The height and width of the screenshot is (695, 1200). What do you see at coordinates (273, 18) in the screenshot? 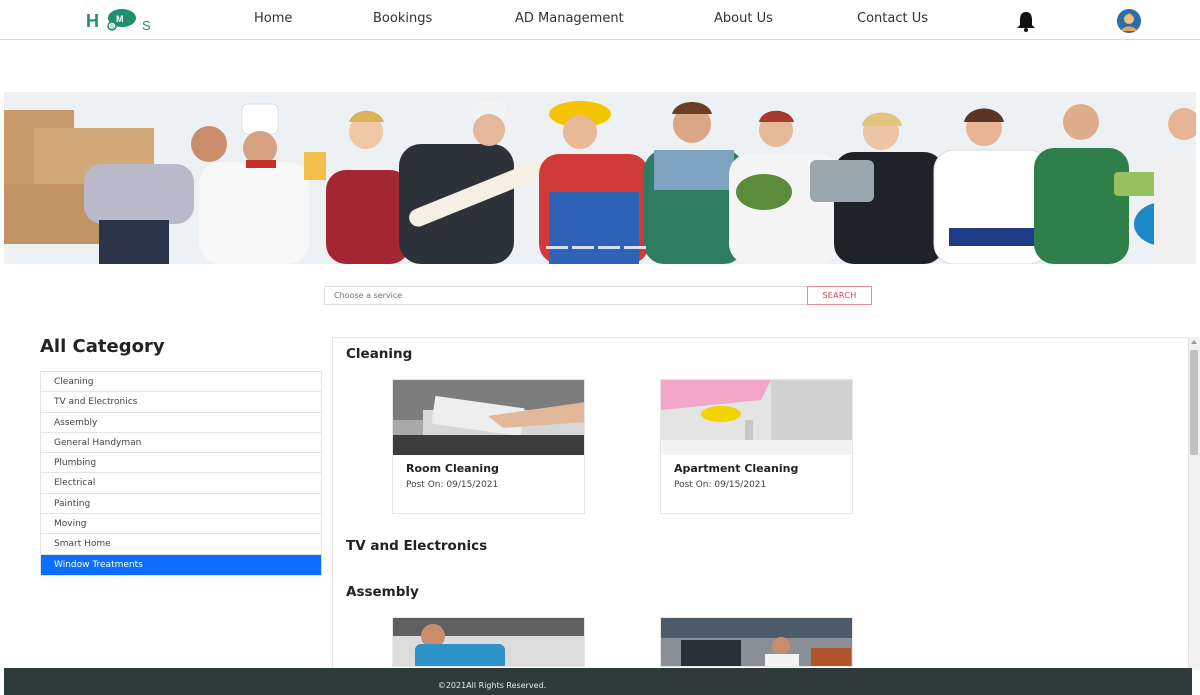
I see `nav-home: Home` at bounding box center [273, 18].